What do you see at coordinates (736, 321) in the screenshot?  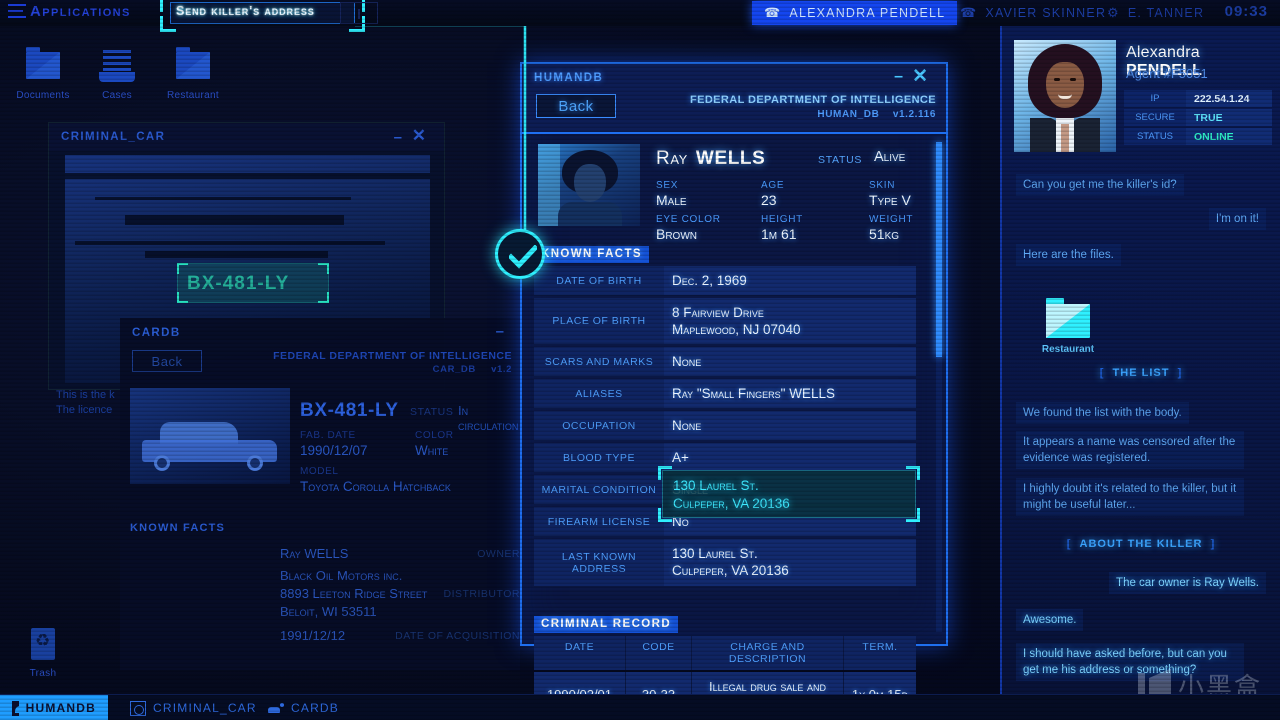 I see `row-value: 8 Fairview Drive Maplewood, NJ 07040` at bounding box center [736, 321].